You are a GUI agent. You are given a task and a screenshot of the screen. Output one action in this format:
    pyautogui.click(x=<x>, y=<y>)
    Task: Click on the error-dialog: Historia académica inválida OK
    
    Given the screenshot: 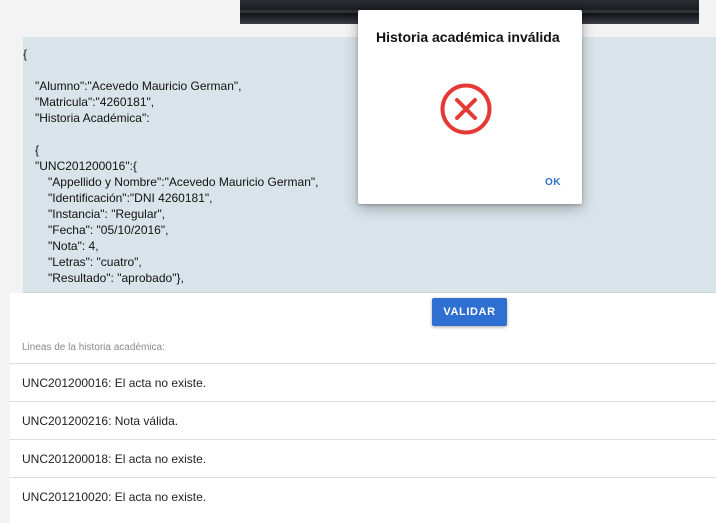 What is the action you would take?
    pyautogui.click(x=470, y=107)
    